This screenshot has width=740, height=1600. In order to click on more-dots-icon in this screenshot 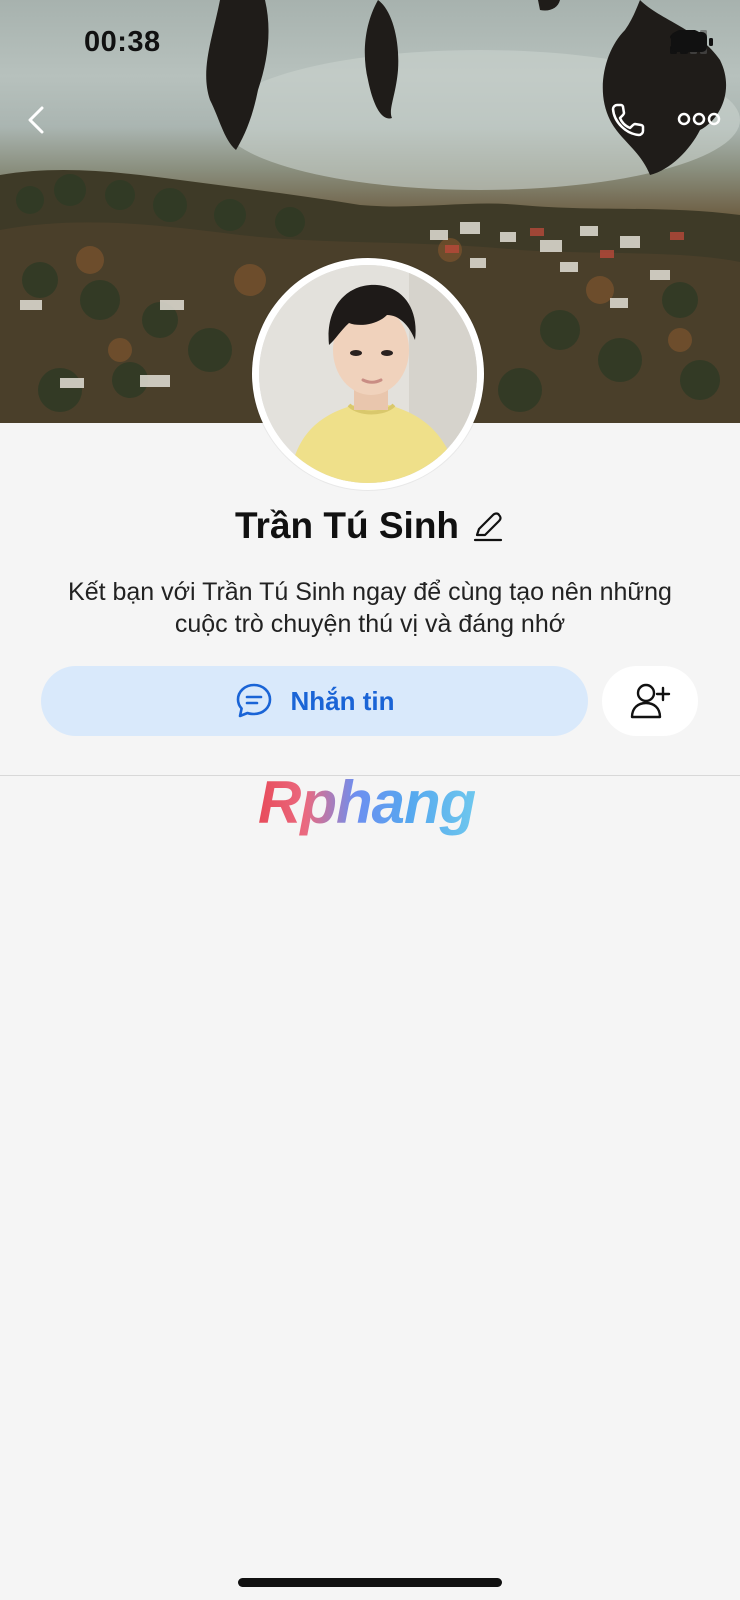, I will do `click(699, 119)`.